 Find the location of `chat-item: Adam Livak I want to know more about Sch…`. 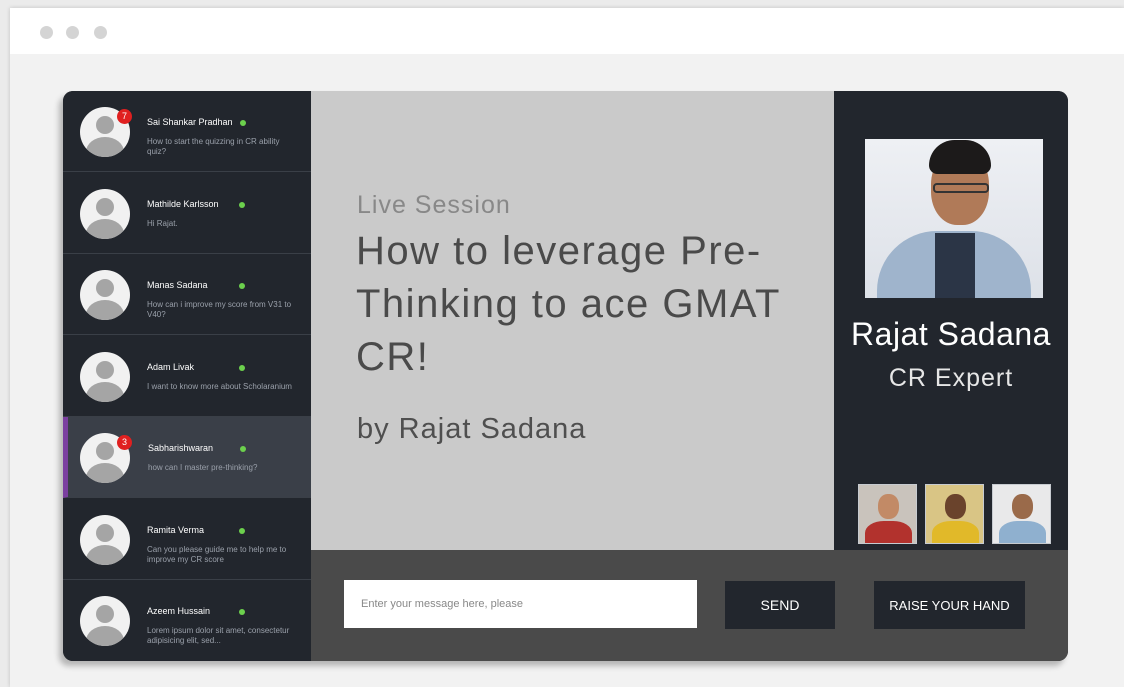

chat-item: Adam Livak I want to know more about Sch… is located at coordinates (187, 376).